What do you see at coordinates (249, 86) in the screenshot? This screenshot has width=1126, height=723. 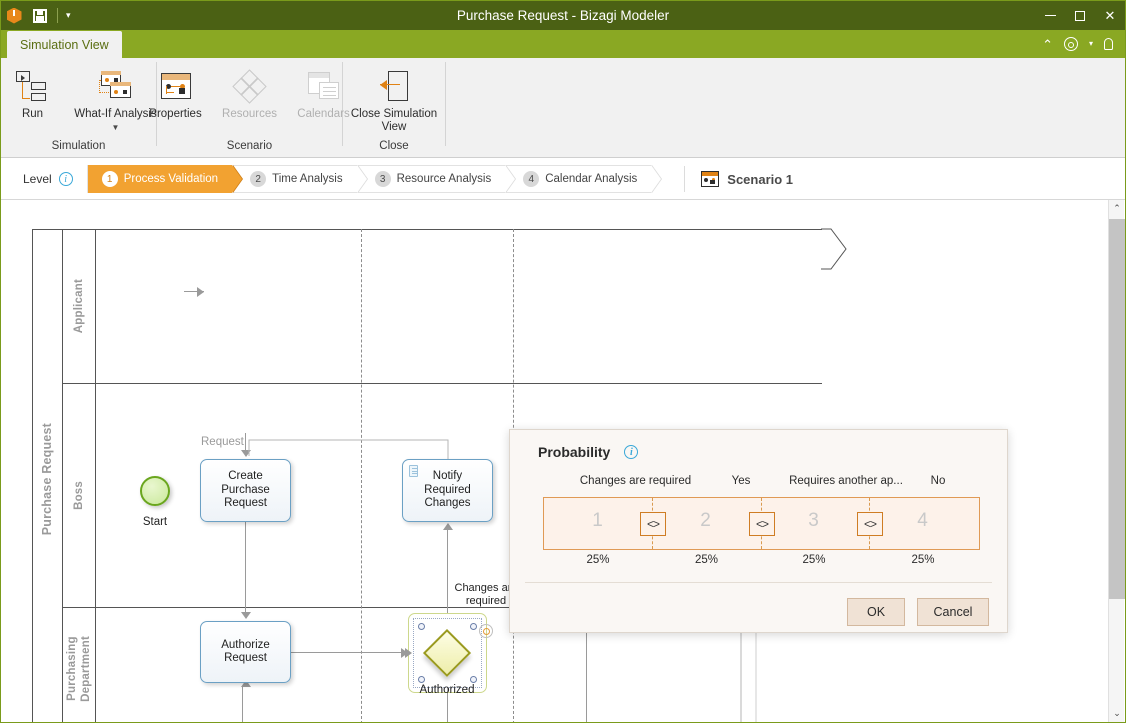 I see `resources-icon` at bounding box center [249, 86].